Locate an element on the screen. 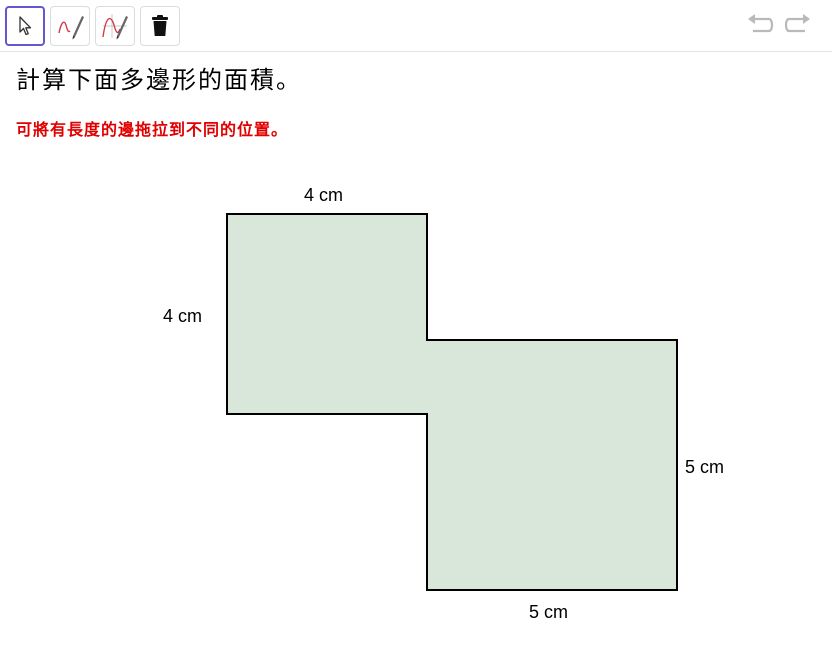  function-pen-tool-button is located at coordinates (115, 26).